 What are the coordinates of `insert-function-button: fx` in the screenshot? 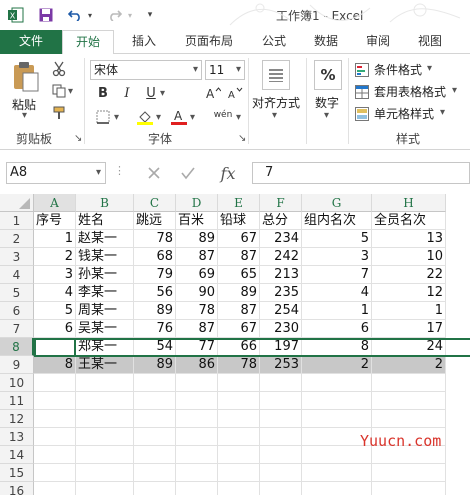 It's located at (228, 173).